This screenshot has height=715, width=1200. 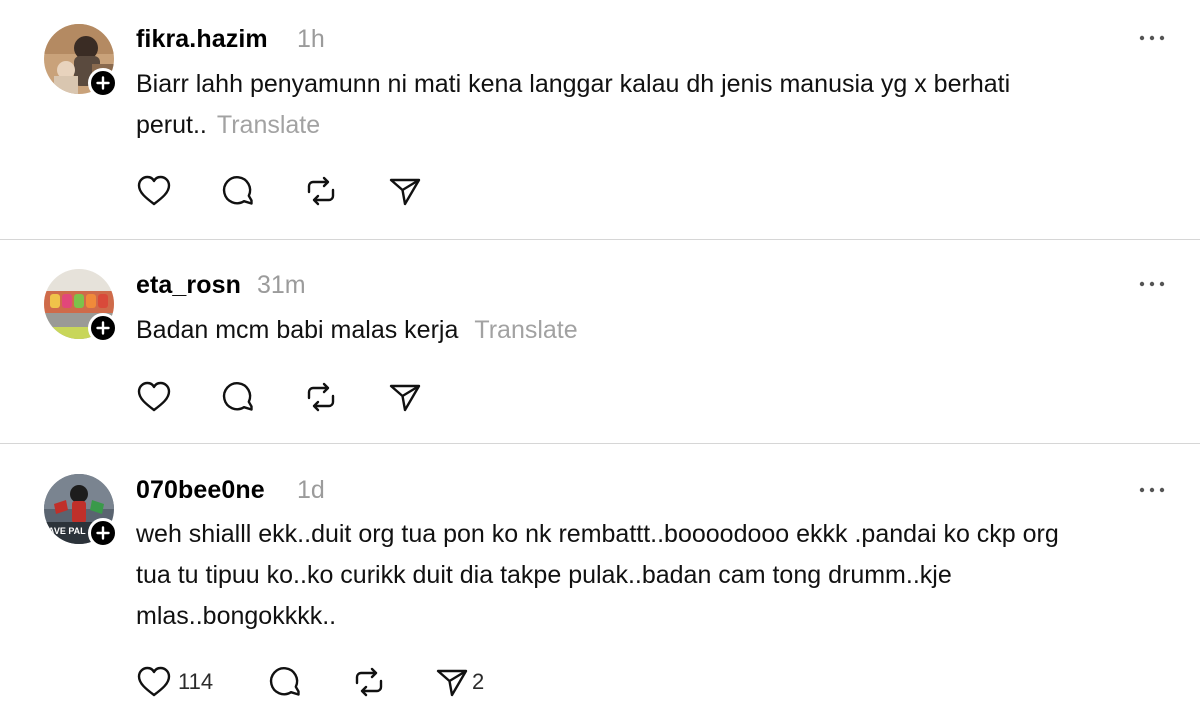 What do you see at coordinates (478, 681) in the screenshot?
I see `share-count: 2` at bounding box center [478, 681].